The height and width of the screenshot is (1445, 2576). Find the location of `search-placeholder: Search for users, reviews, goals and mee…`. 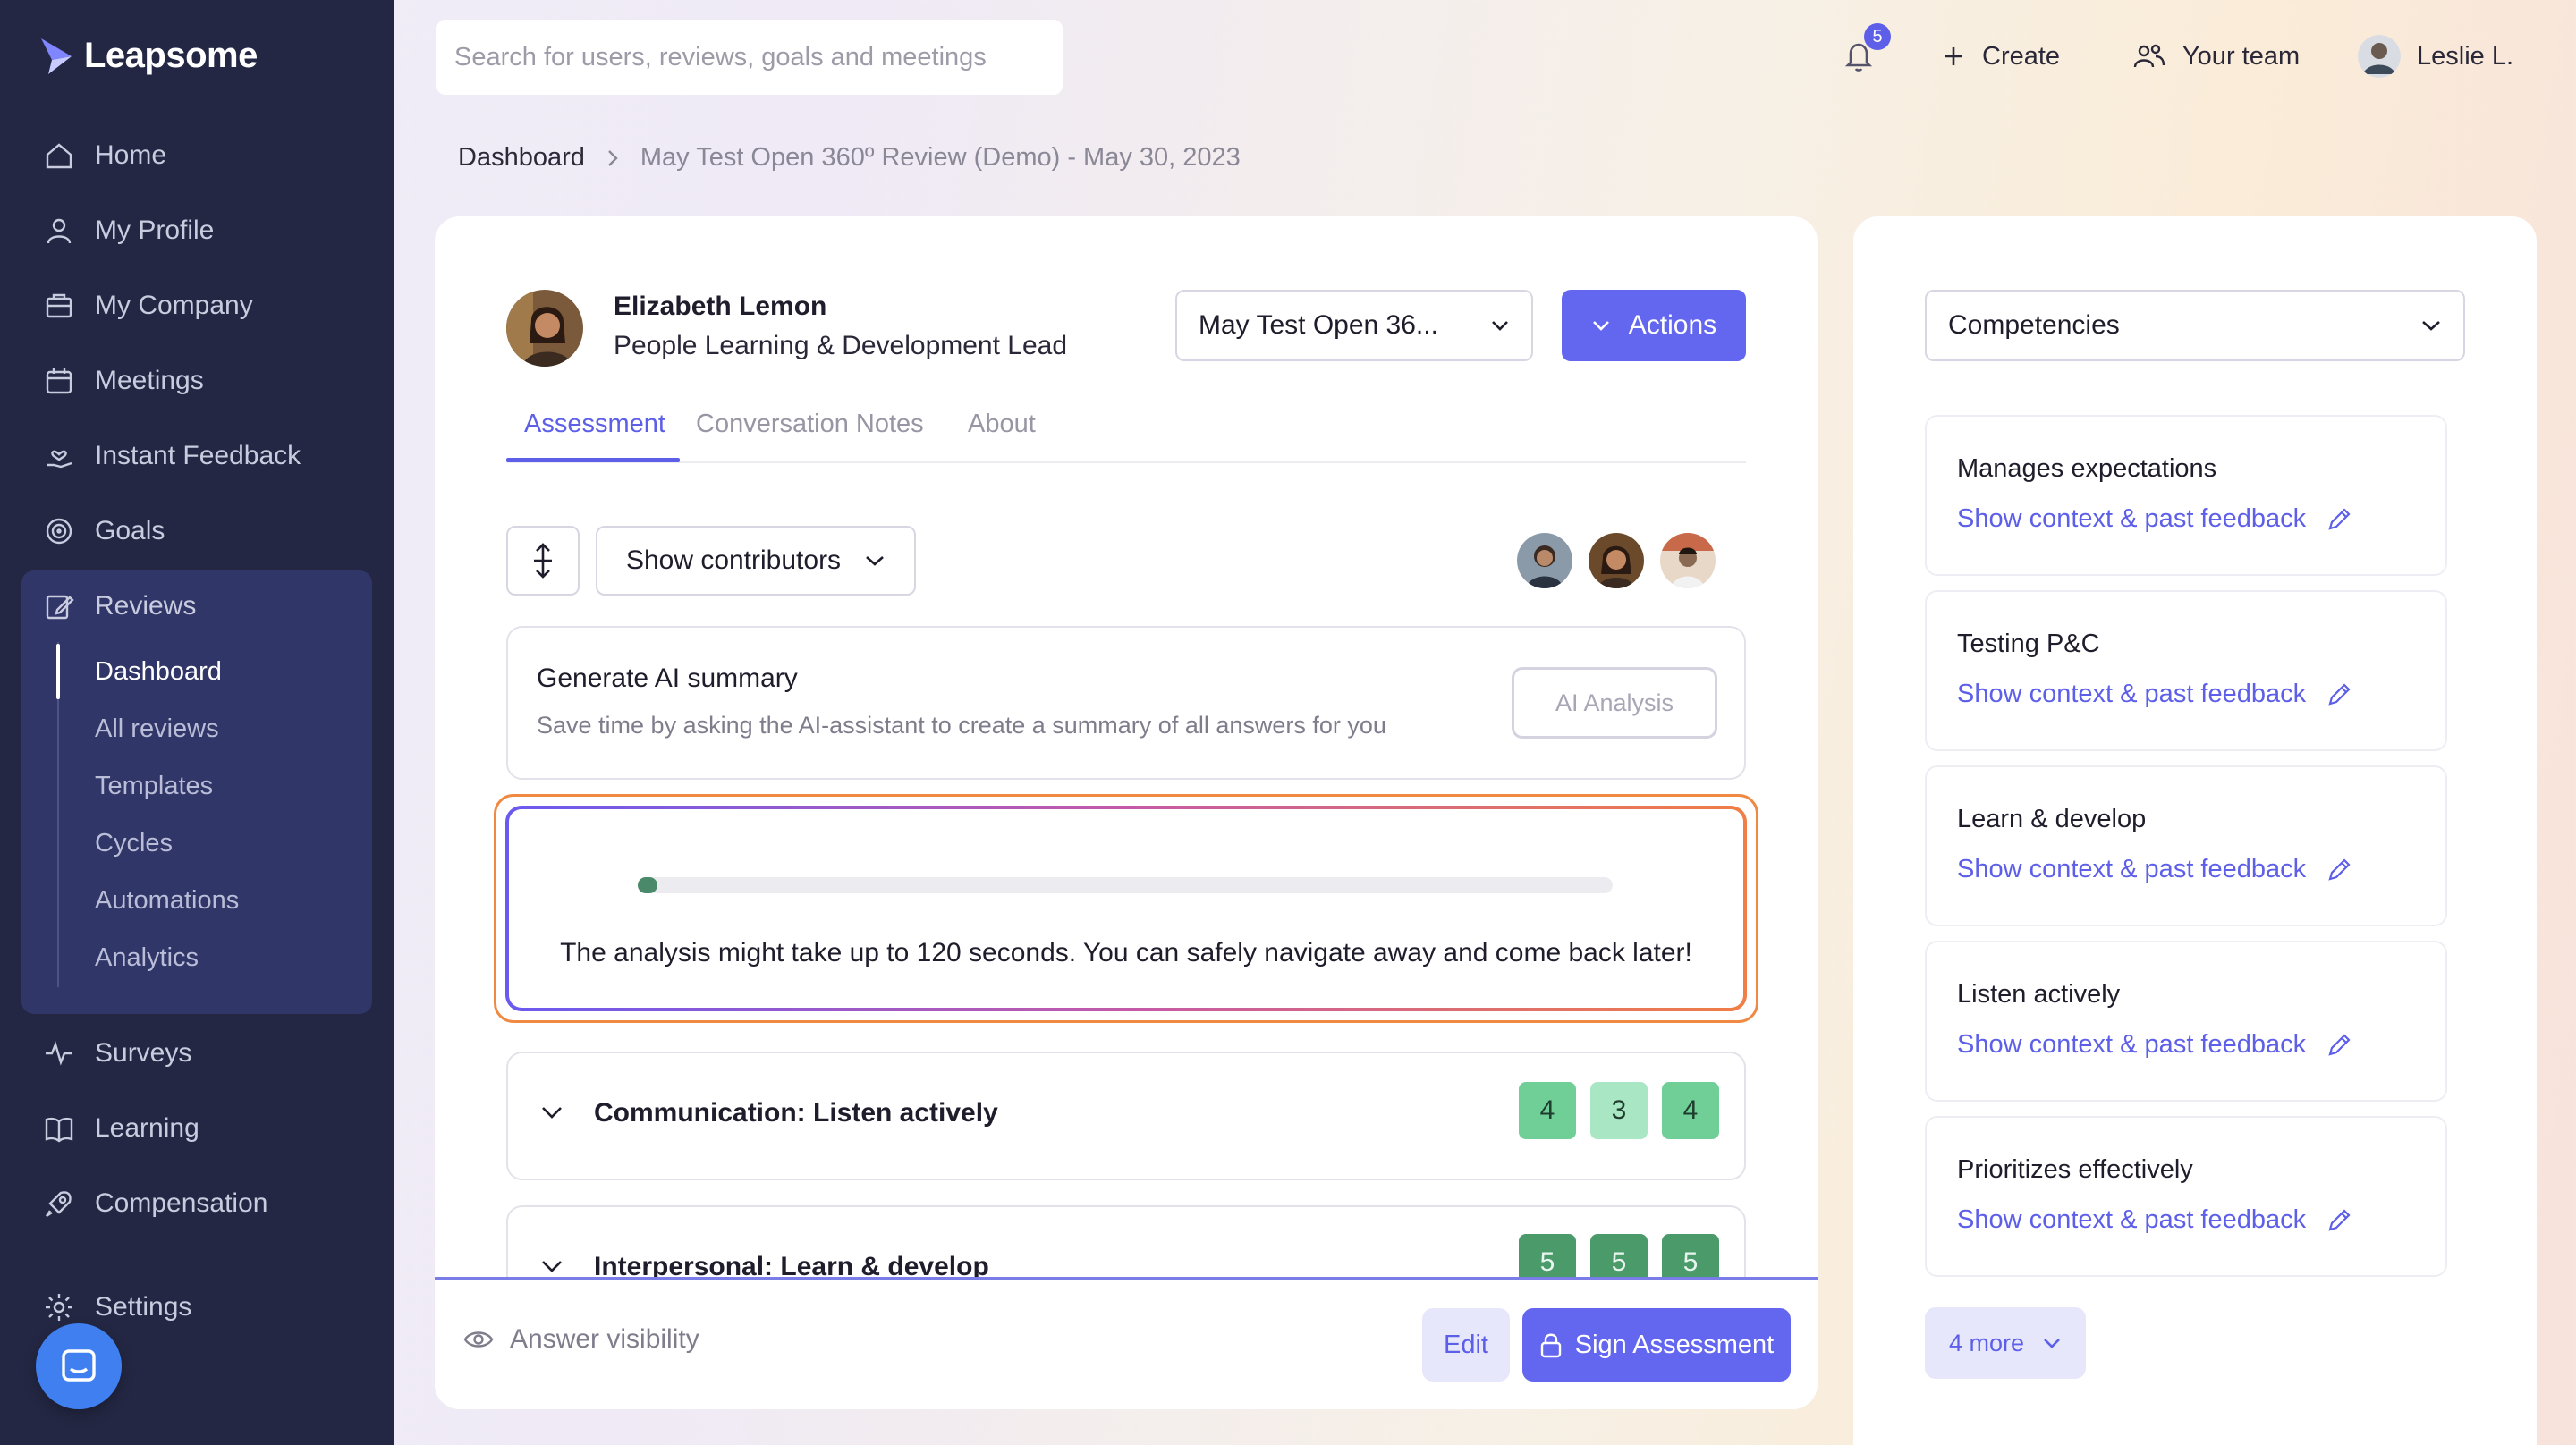

search-placeholder: Search for users, reviews, goals and mee… is located at coordinates (720, 57).